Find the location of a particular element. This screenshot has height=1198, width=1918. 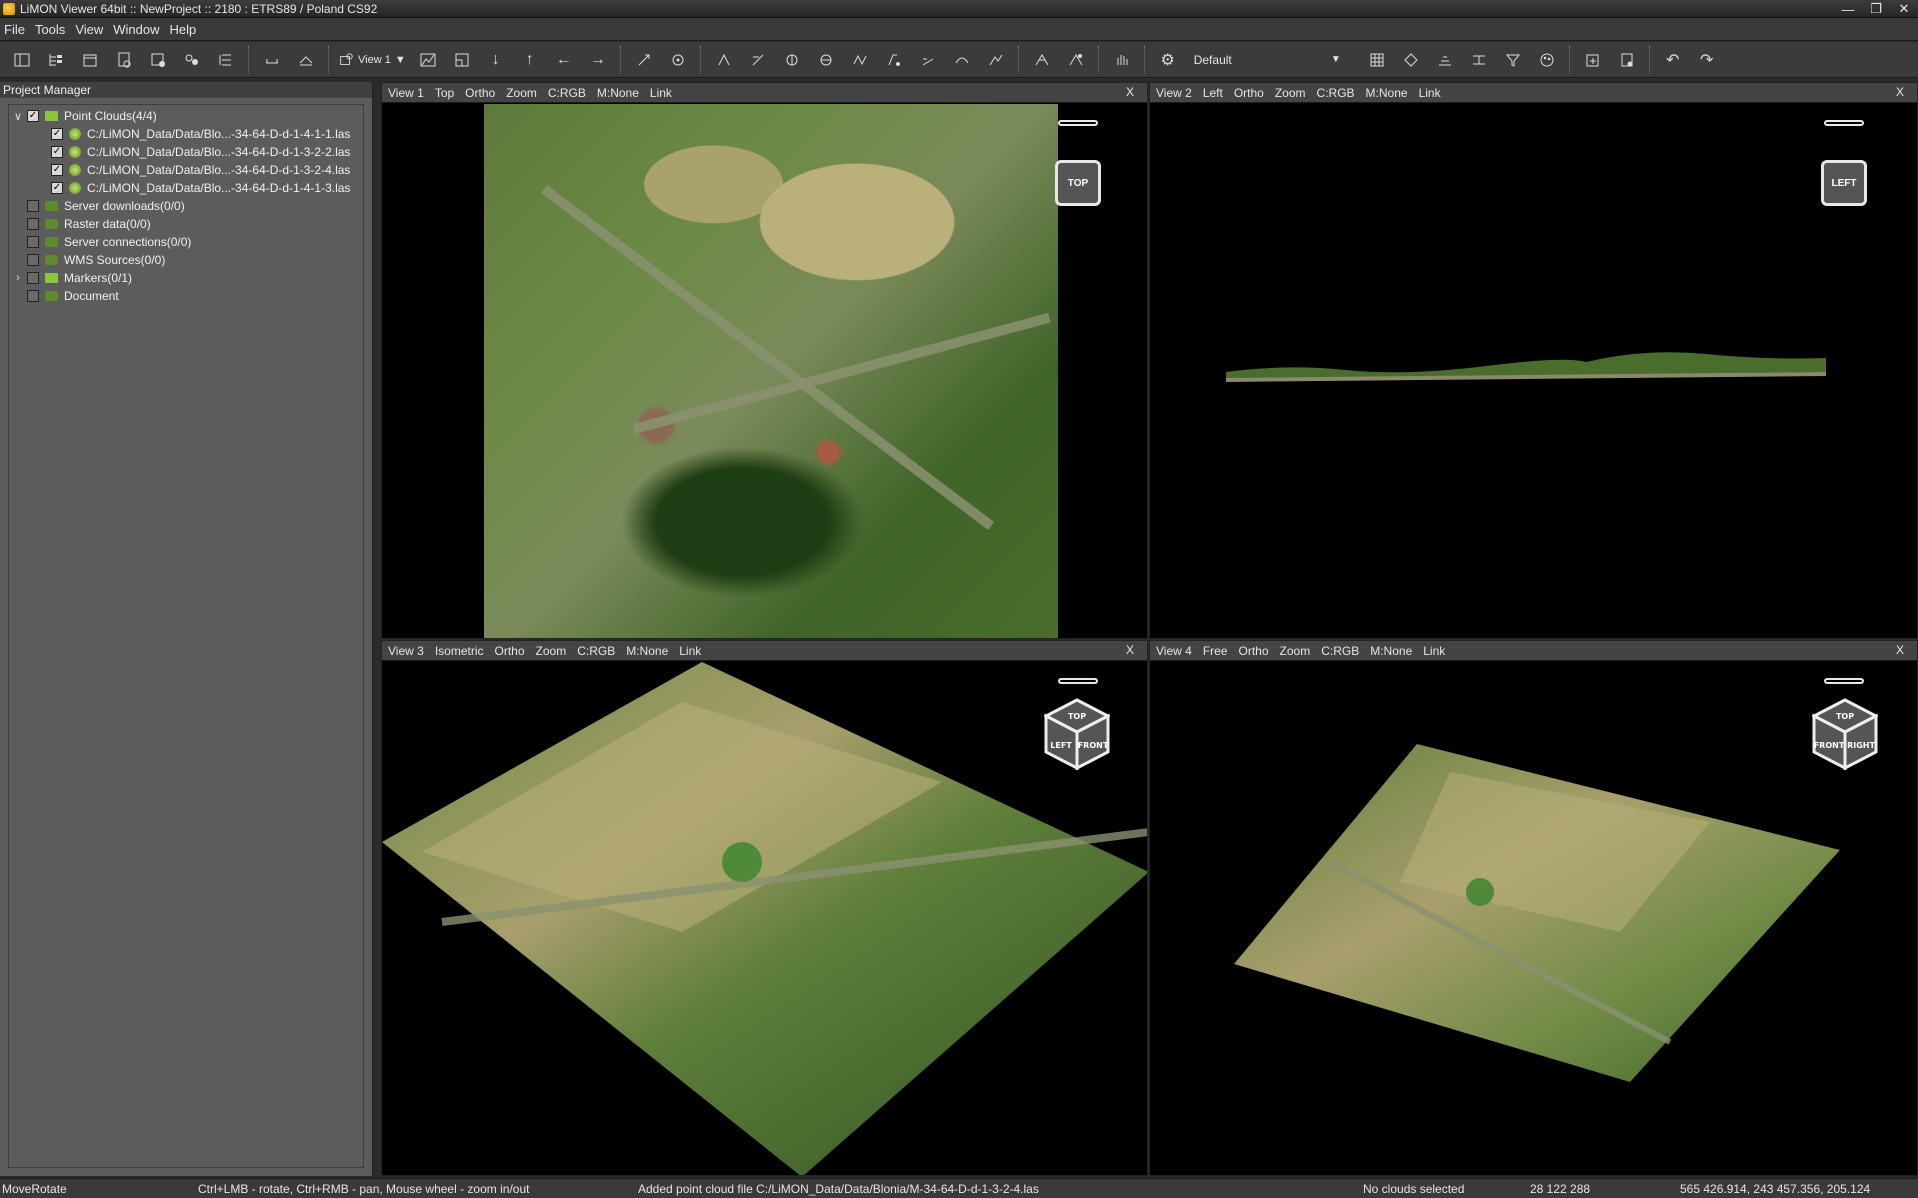

tree-icon is located at coordinates (56, 60).